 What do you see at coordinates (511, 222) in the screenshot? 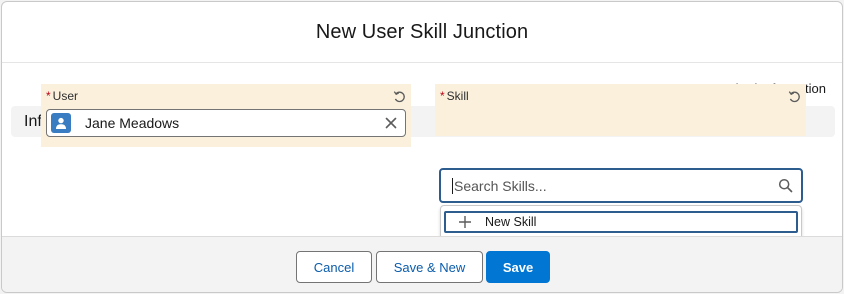
I see `dropdown-item-label: New Skill` at bounding box center [511, 222].